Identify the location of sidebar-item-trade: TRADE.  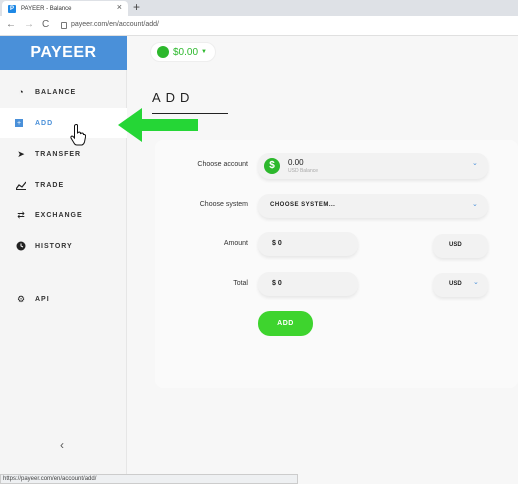
(63, 185).